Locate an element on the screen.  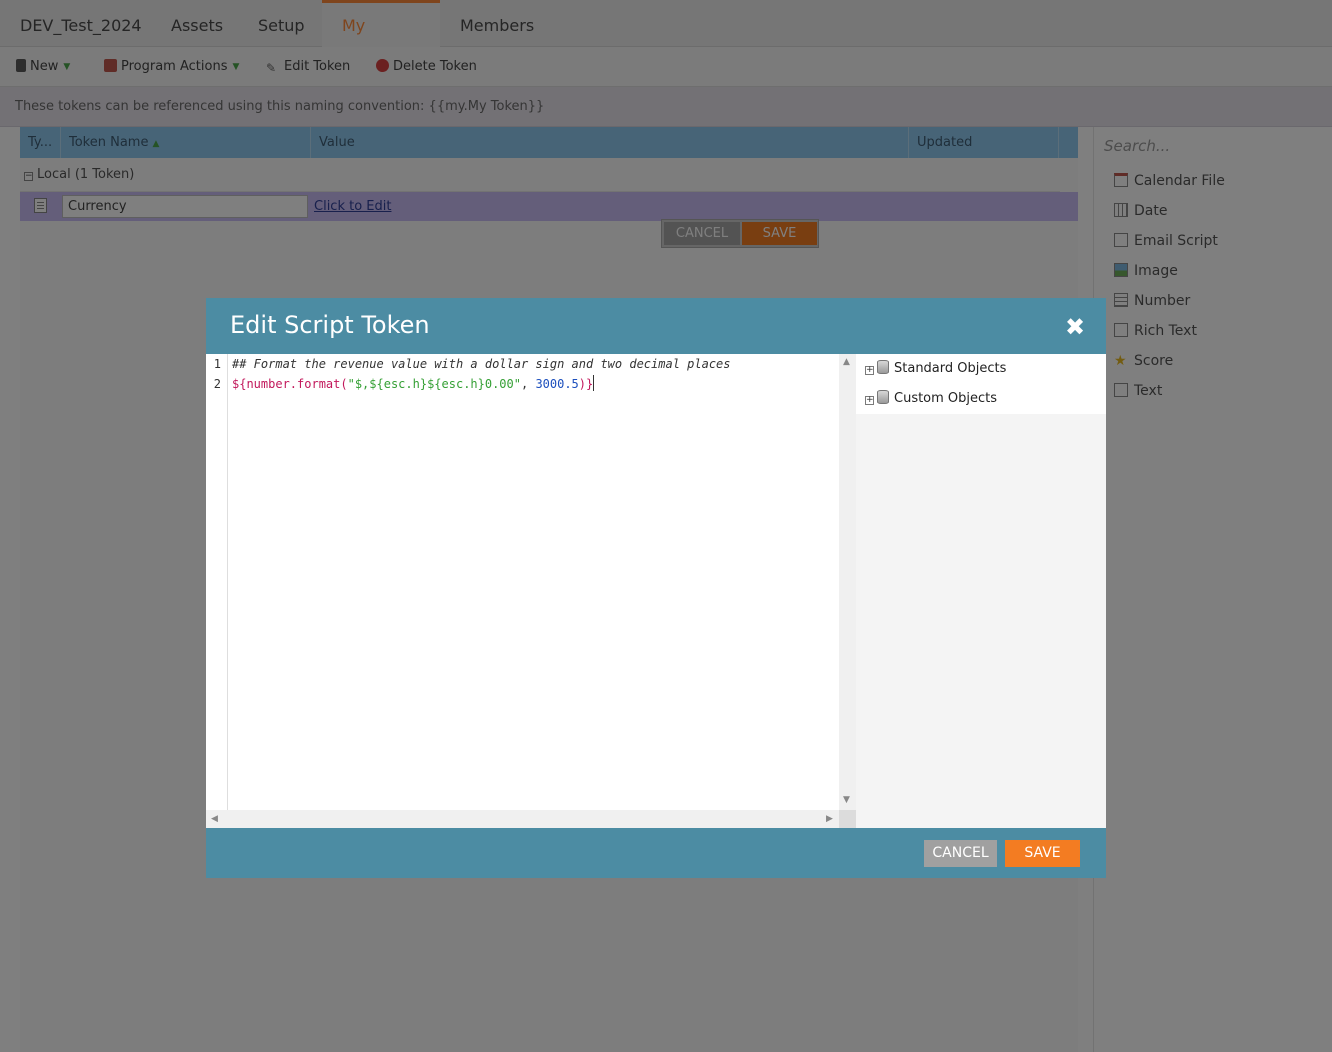
tree-item-standard-objects: + Standard Objects is located at coordinates (981, 369).